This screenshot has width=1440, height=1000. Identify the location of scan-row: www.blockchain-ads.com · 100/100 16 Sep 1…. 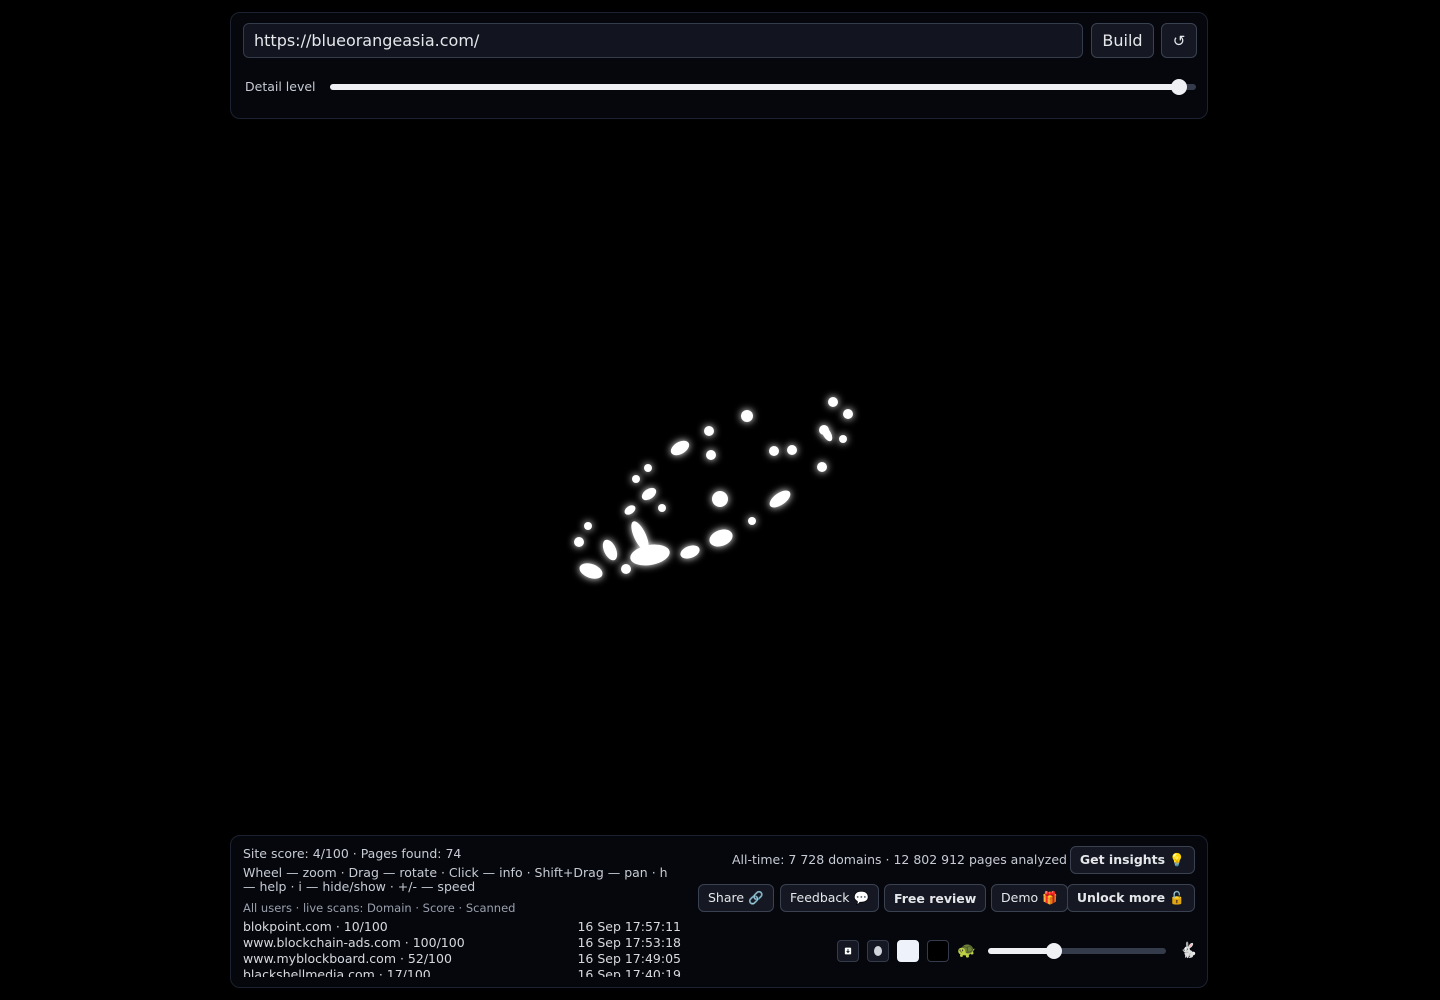
(462, 943).